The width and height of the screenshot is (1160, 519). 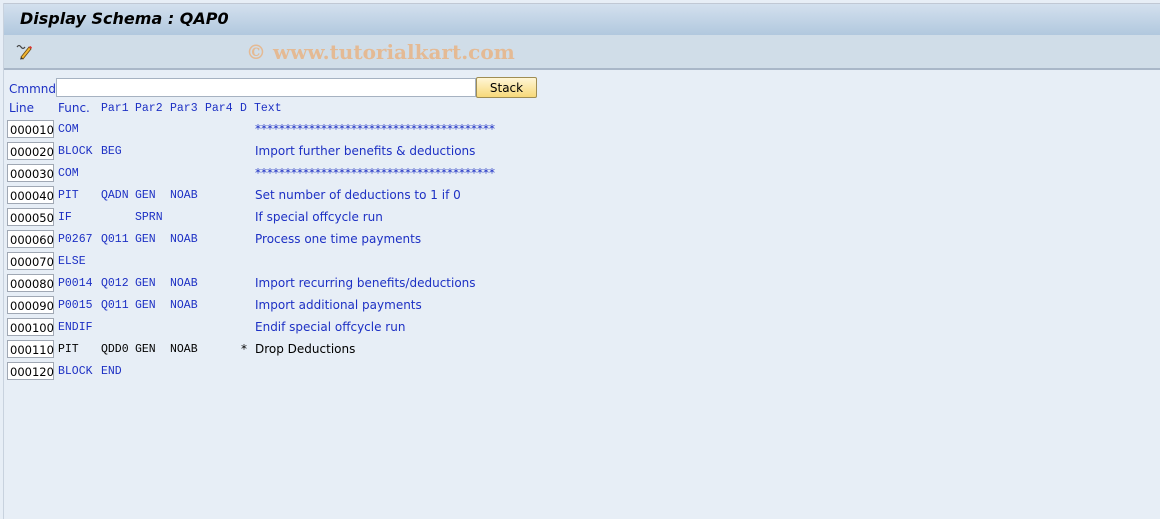 I want to click on cell-text: Import recurring benefits/deductions, so click(x=365, y=283).